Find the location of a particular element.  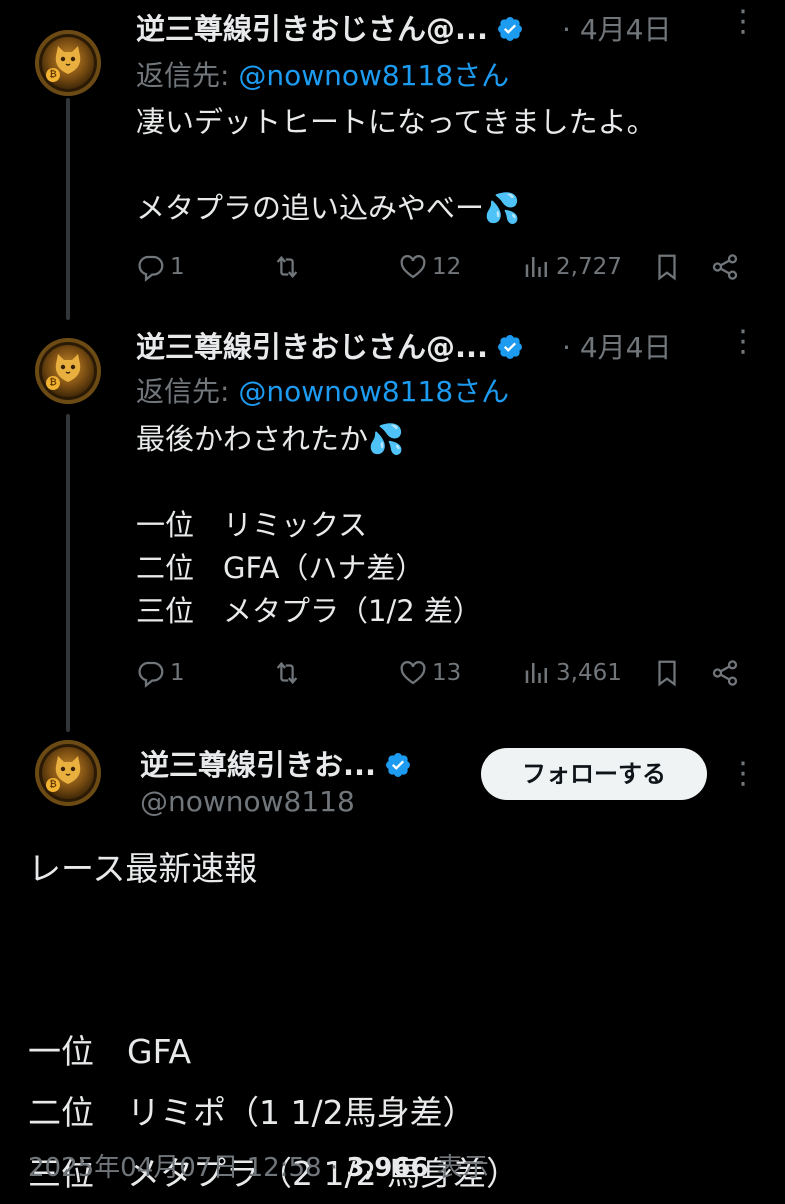

views-button: 2,727 is located at coordinates (572, 267).